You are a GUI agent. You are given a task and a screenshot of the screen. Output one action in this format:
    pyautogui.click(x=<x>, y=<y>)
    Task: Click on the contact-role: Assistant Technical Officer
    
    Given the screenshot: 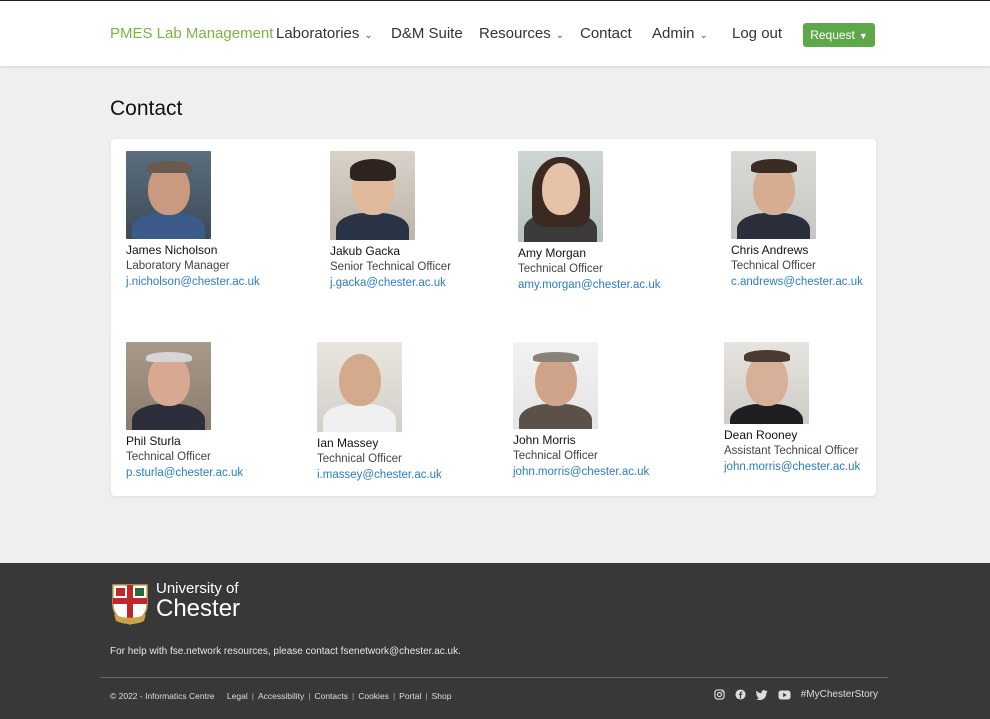 What is the action you would take?
    pyautogui.click(x=791, y=451)
    